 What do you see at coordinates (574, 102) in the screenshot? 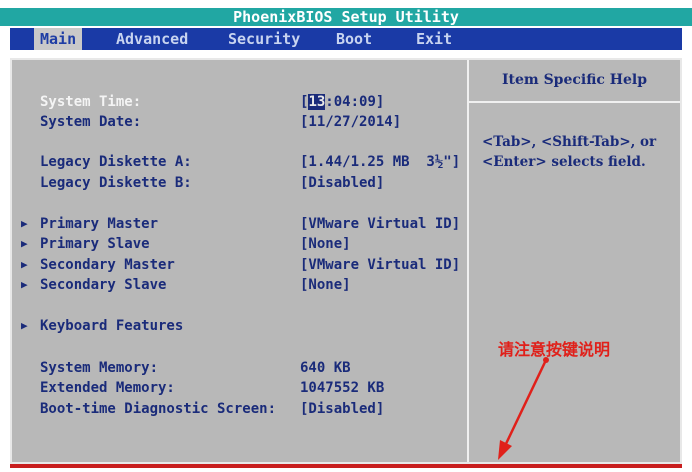
I see `help-separator` at bounding box center [574, 102].